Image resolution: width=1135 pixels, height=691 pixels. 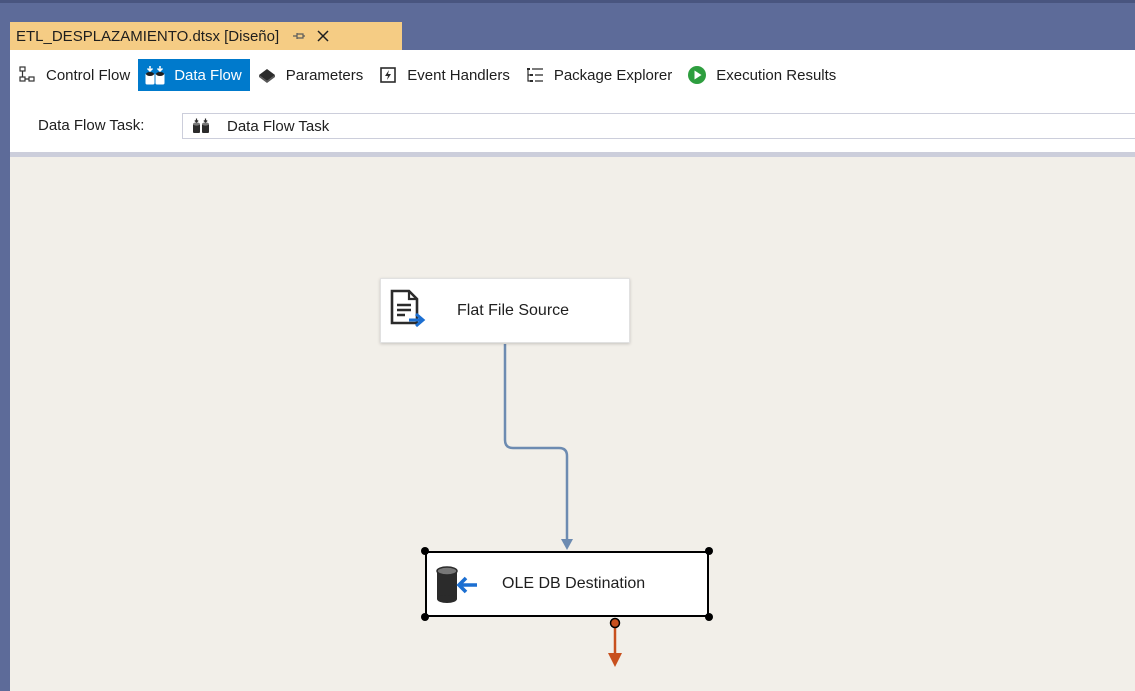 I want to click on pin-icon, so click(x=299, y=36).